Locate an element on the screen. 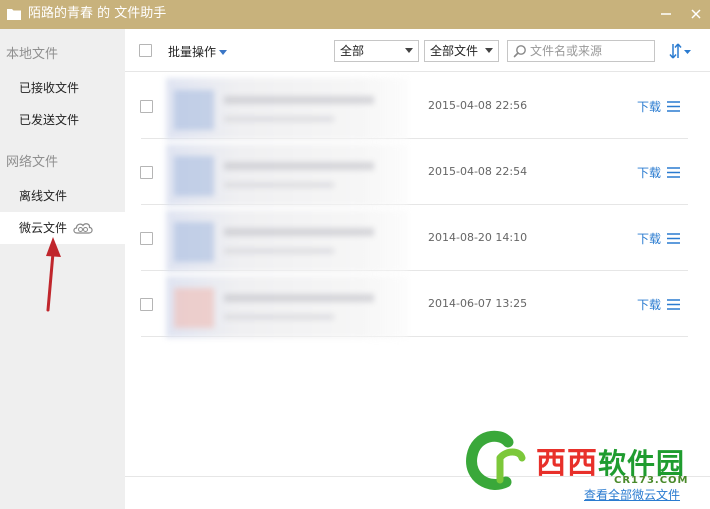 This screenshot has width=710, height=509. minimize-icon is located at coordinates (666, 14).